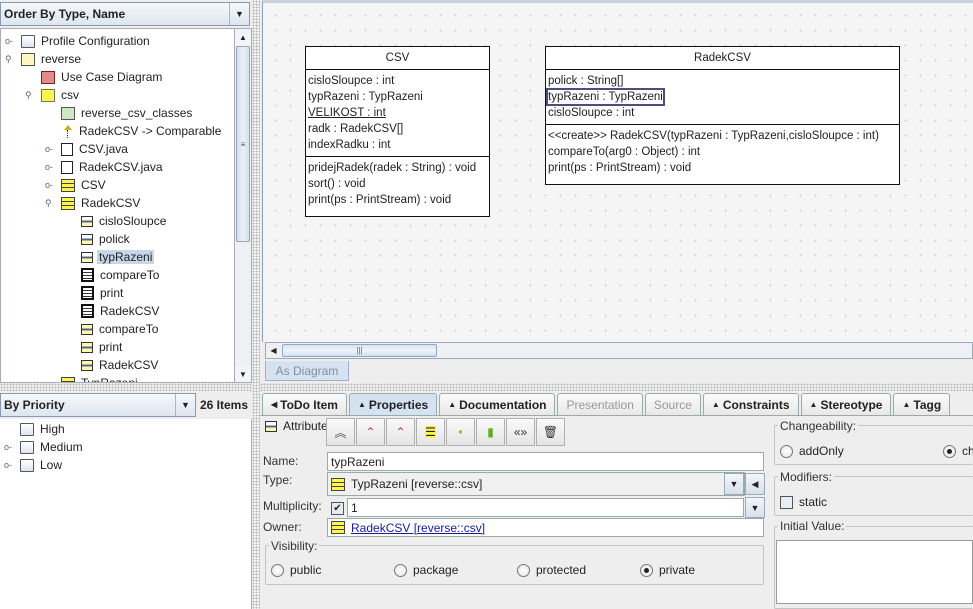 This screenshot has height=609, width=973. What do you see at coordinates (846, 404) in the screenshot?
I see `tab-stereotype: ▲ Stereotype` at bounding box center [846, 404].